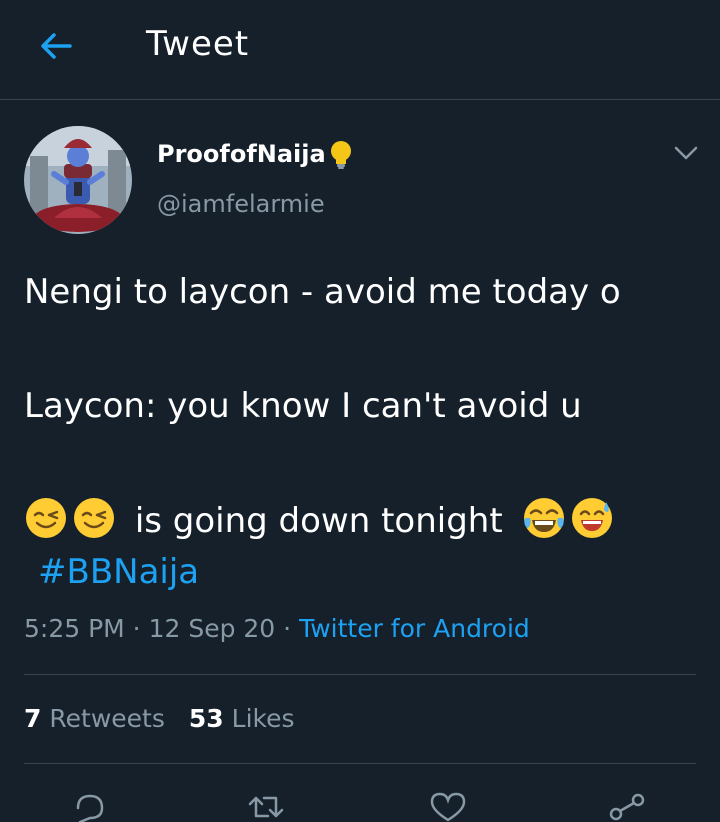 The width and height of the screenshot is (720, 822). What do you see at coordinates (241, 154) in the screenshot?
I see `display-name-text: ProofofNaija` at bounding box center [241, 154].